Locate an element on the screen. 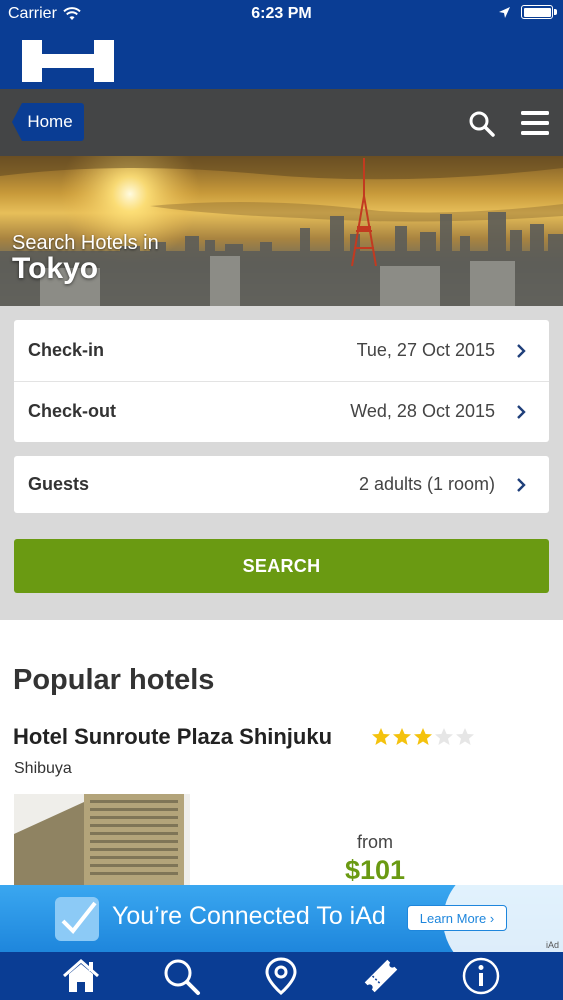 This screenshot has width=563, height=1000. ticket-icon is located at coordinates (381, 976).